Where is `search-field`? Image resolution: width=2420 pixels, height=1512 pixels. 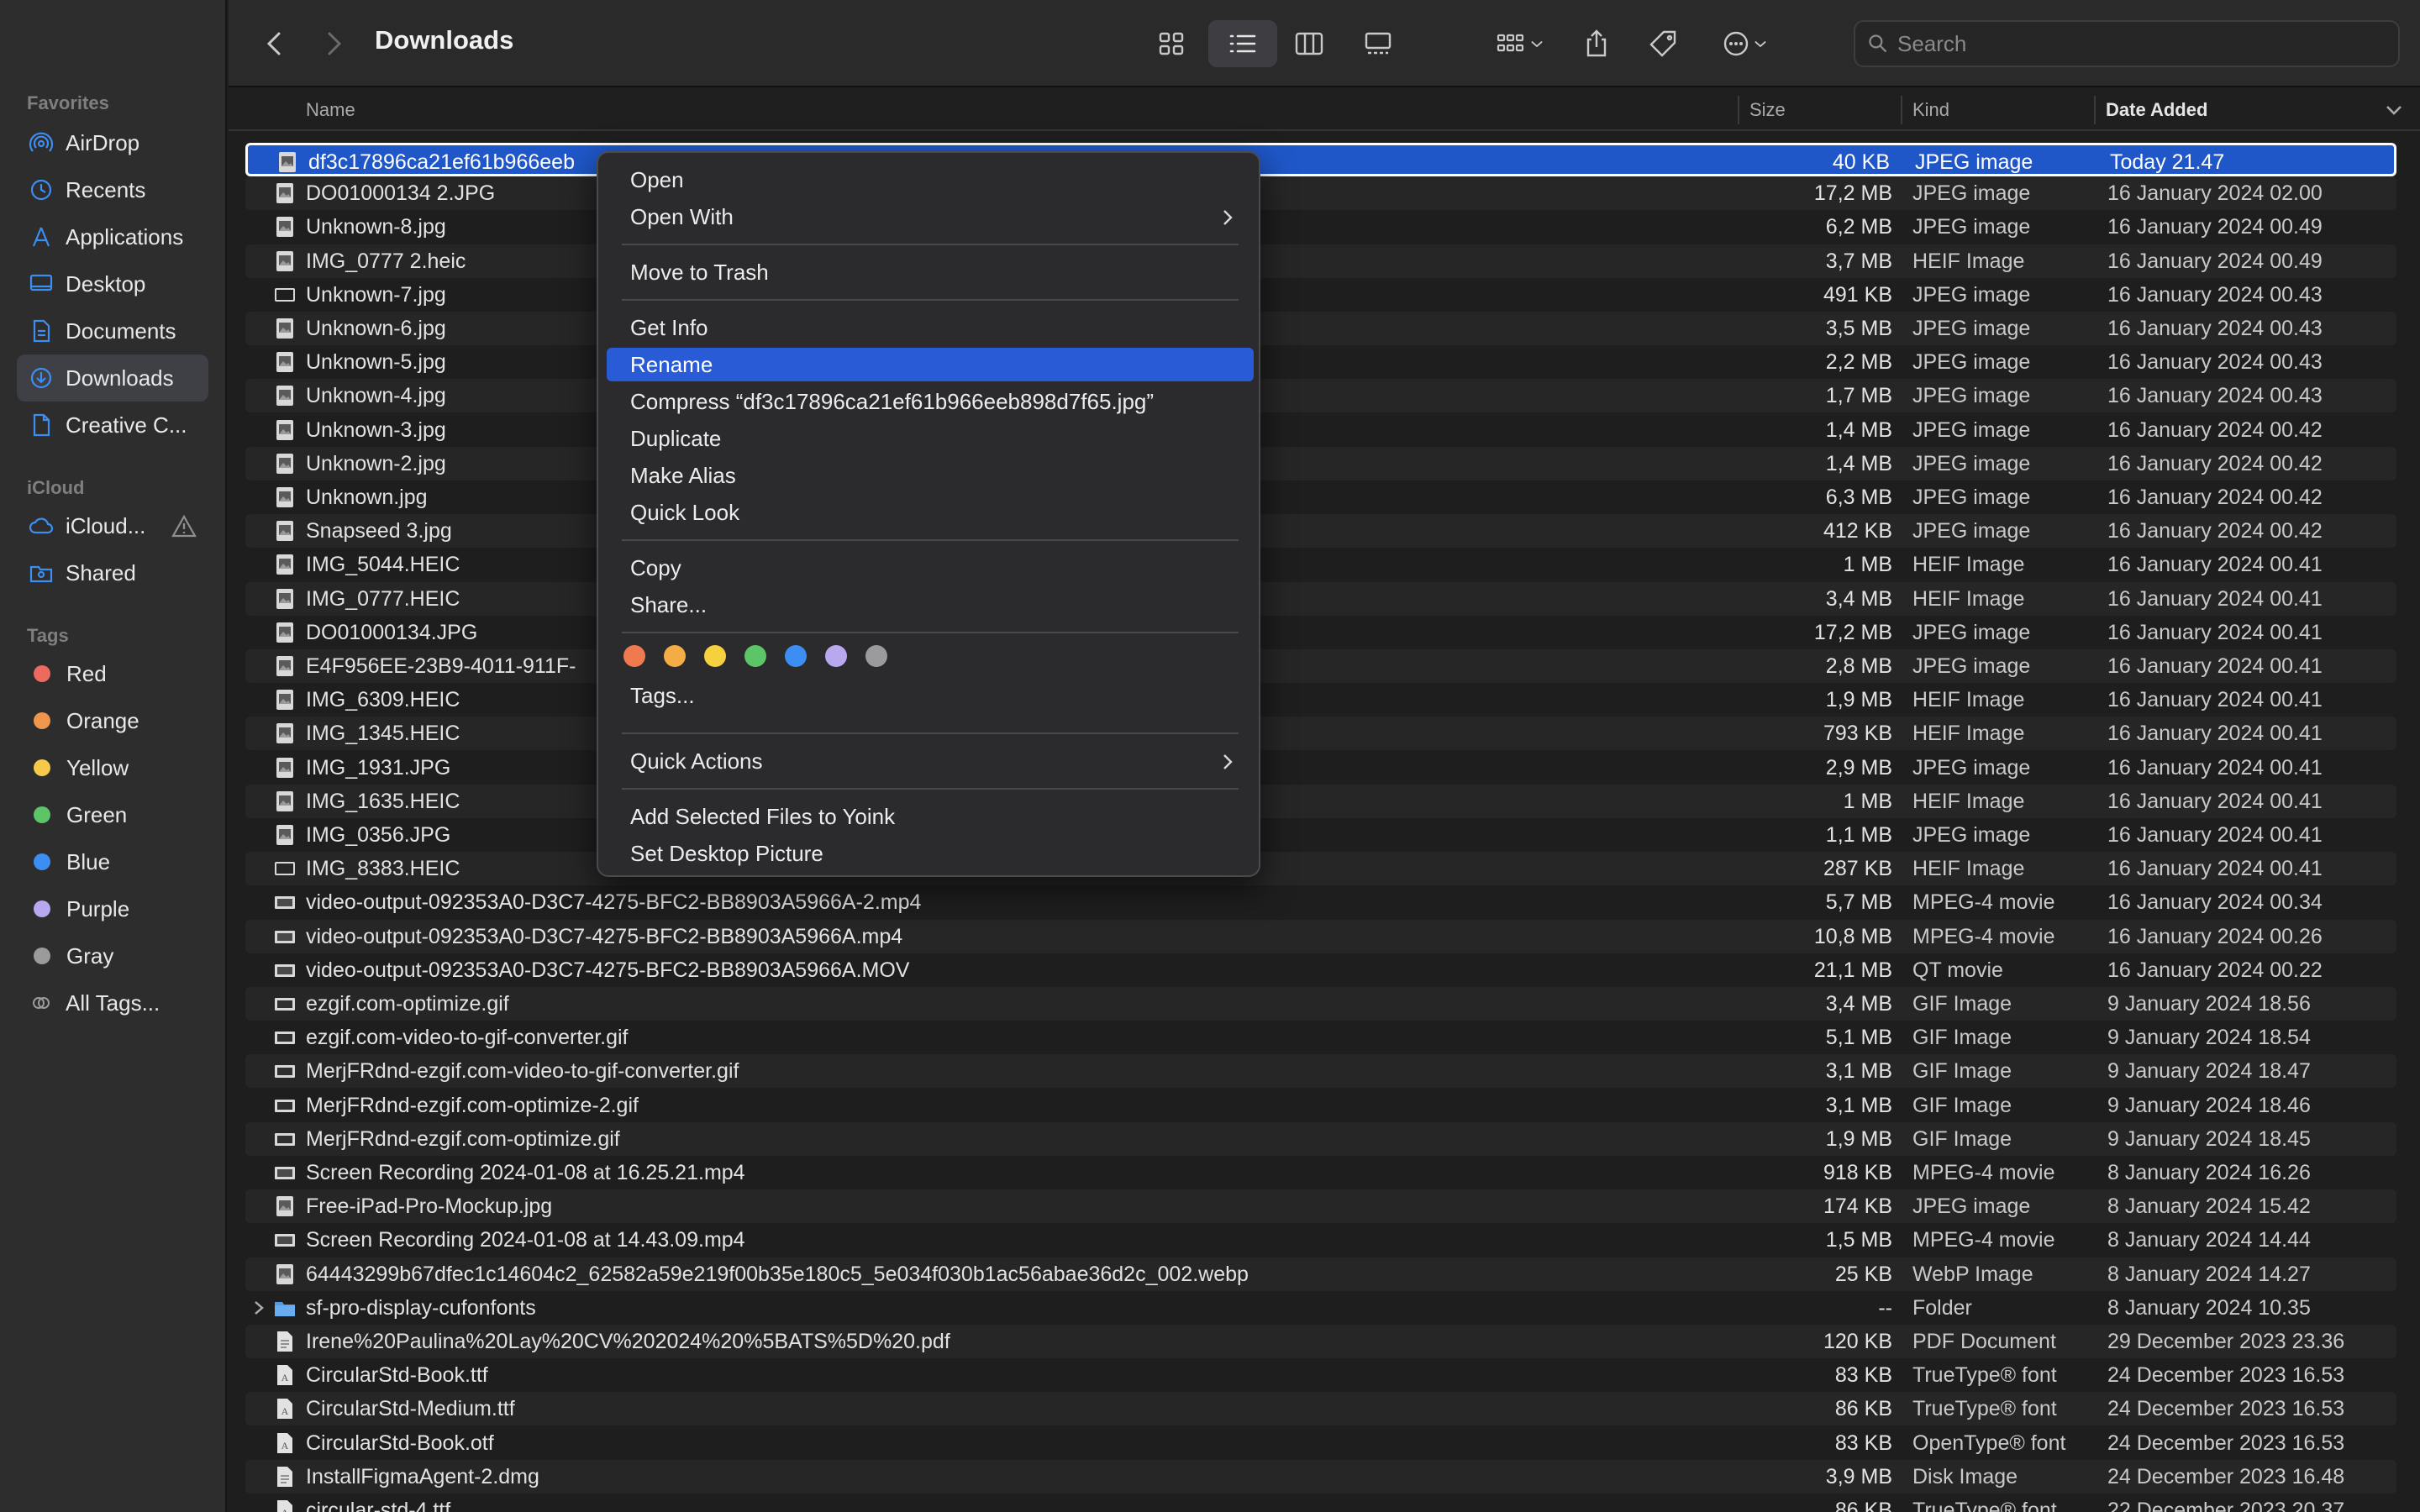
search-field is located at coordinates (2127, 43).